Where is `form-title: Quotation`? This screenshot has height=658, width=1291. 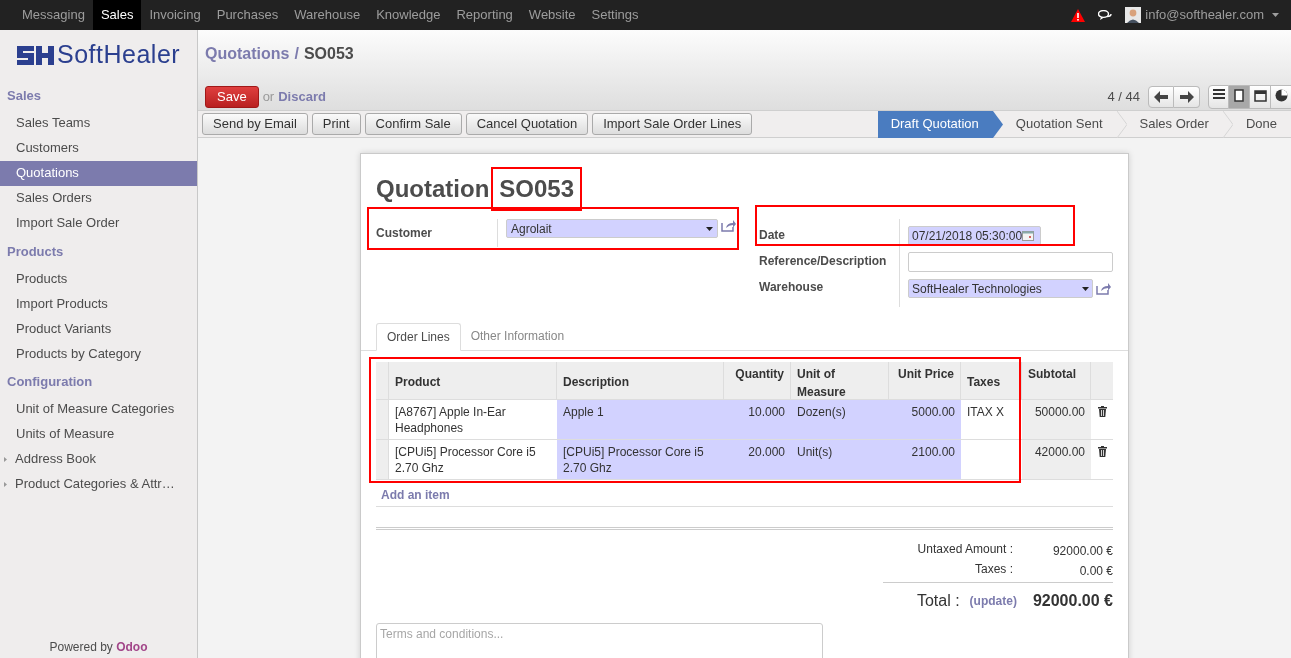 form-title: Quotation is located at coordinates (433, 189).